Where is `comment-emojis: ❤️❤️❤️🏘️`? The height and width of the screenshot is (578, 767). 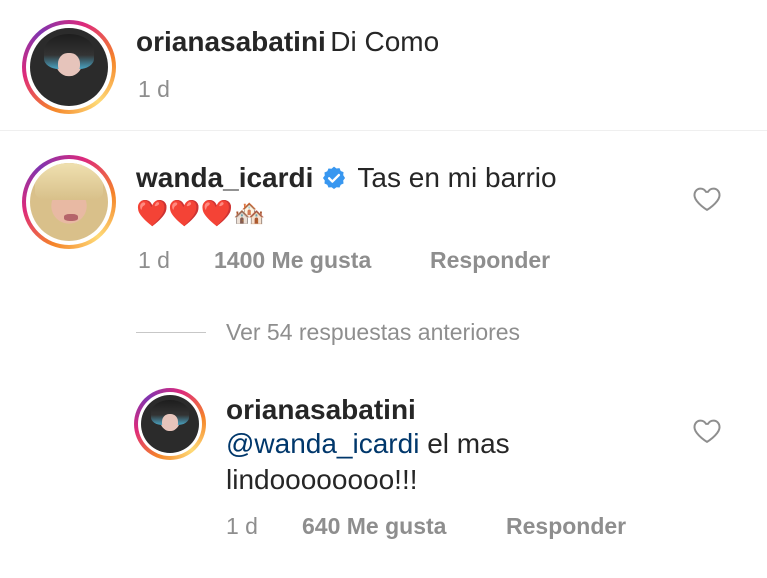 comment-emojis: ❤️❤️❤️🏘️ is located at coordinates (201, 213).